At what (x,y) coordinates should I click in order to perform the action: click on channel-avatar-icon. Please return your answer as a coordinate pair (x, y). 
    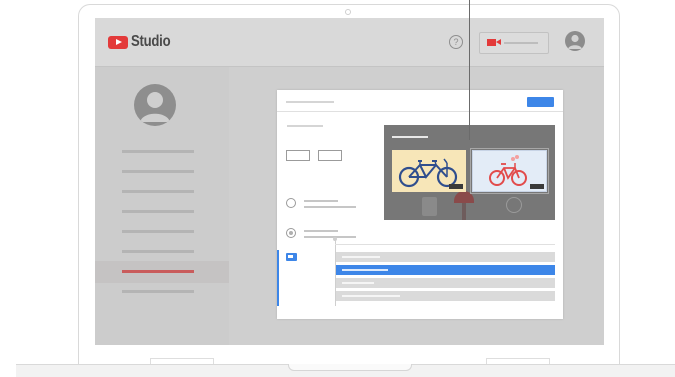
    Looking at the image, I should click on (155, 105).